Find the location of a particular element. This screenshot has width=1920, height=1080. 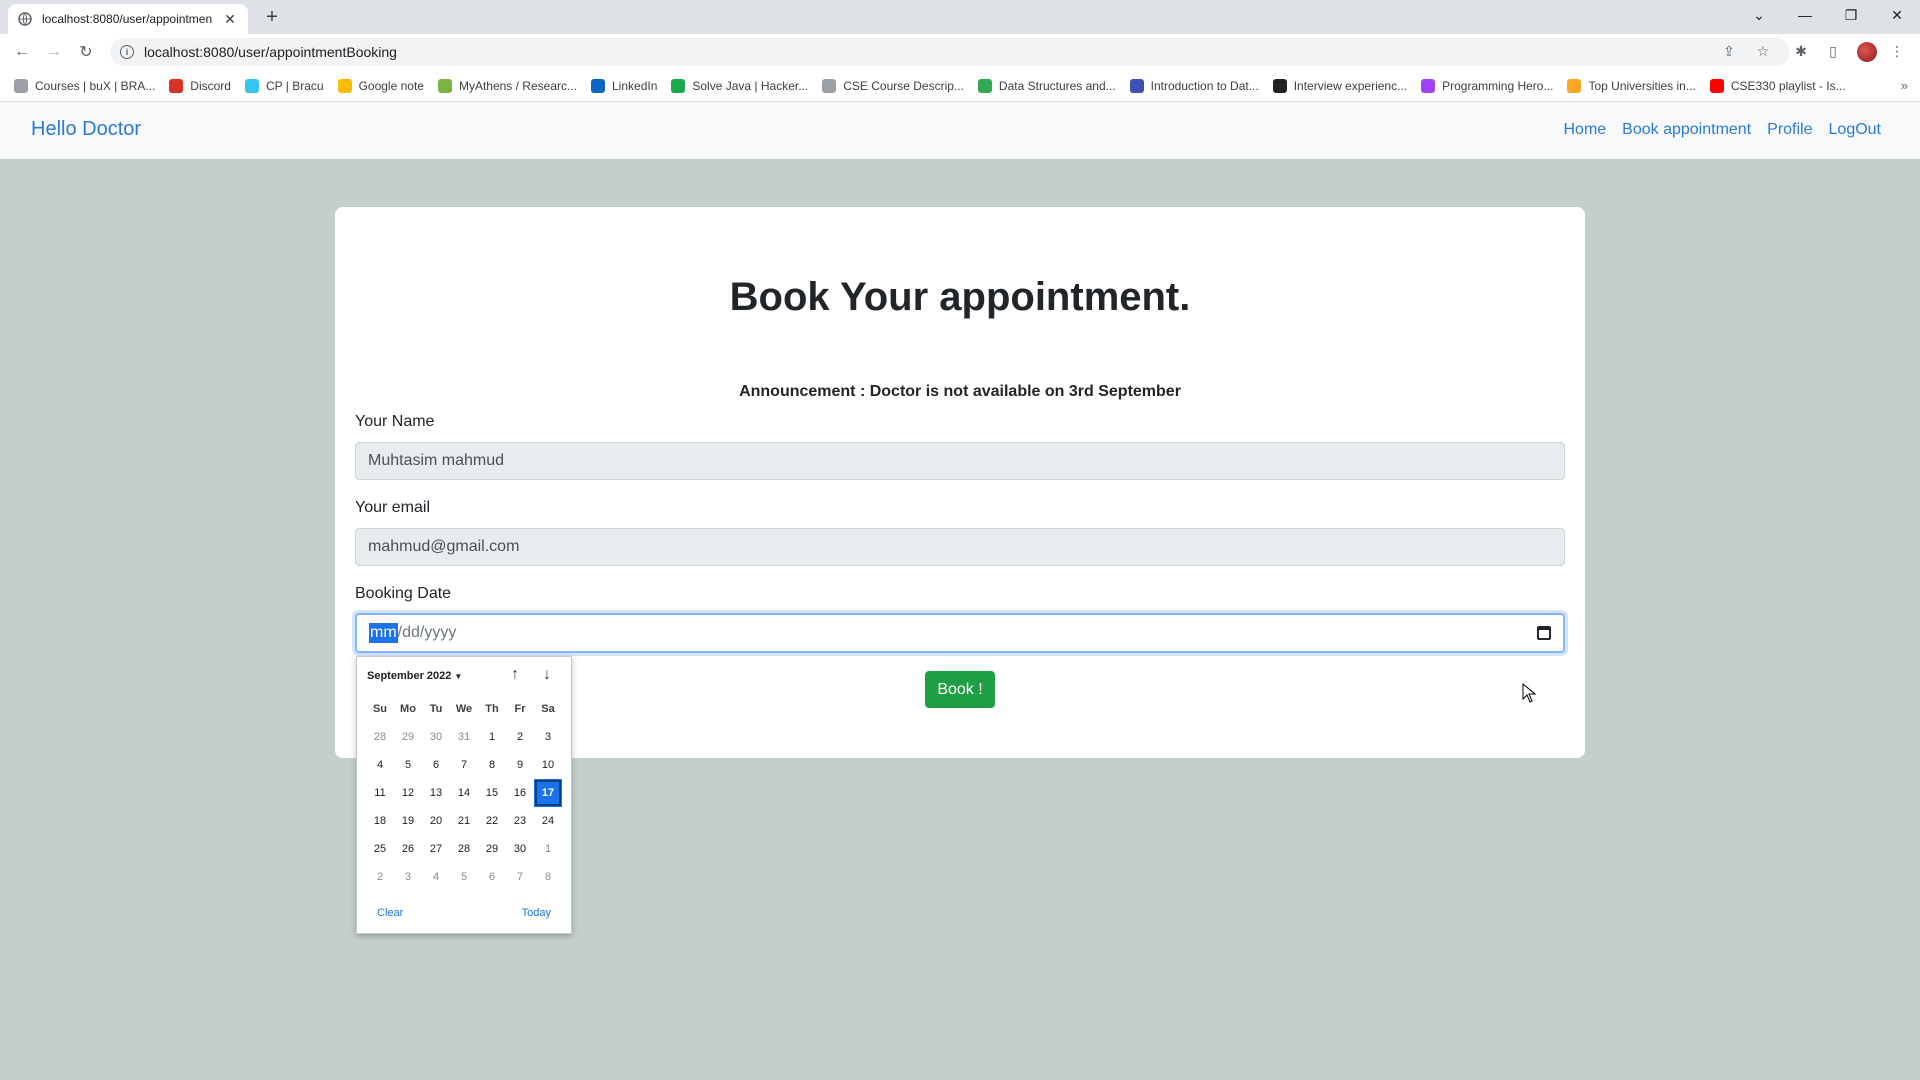

nav-profile-link: Profile is located at coordinates (1789, 130).